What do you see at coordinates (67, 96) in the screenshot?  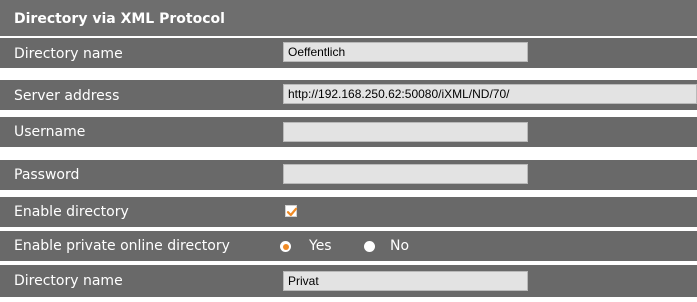 I see `server-address-label: Server address` at bounding box center [67, 96].